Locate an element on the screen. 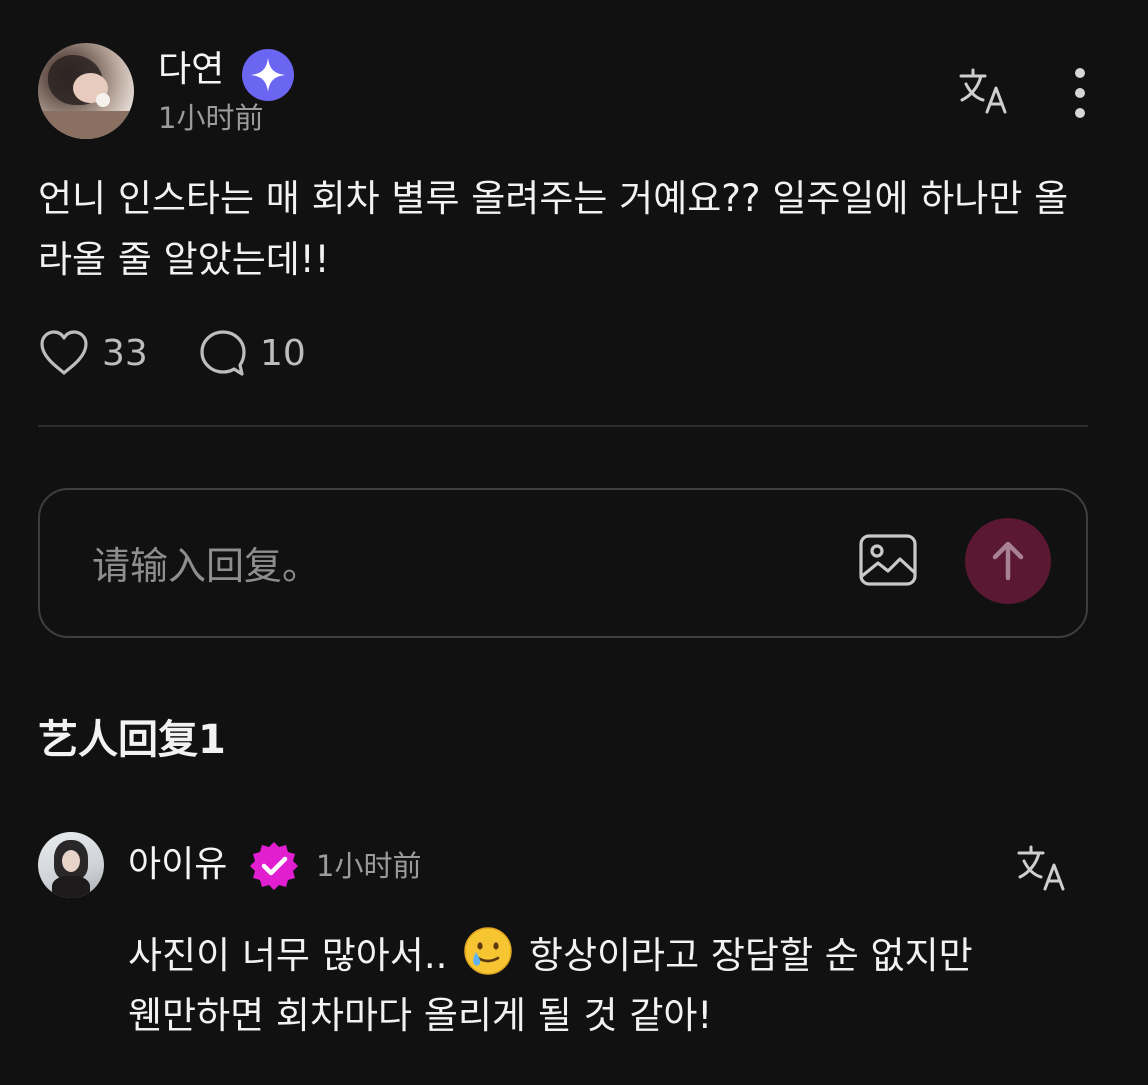 Image resolution: width=1148 pixels, height=1085 pixels. post-time: 1小时前 is located at coordinates (211, 118).